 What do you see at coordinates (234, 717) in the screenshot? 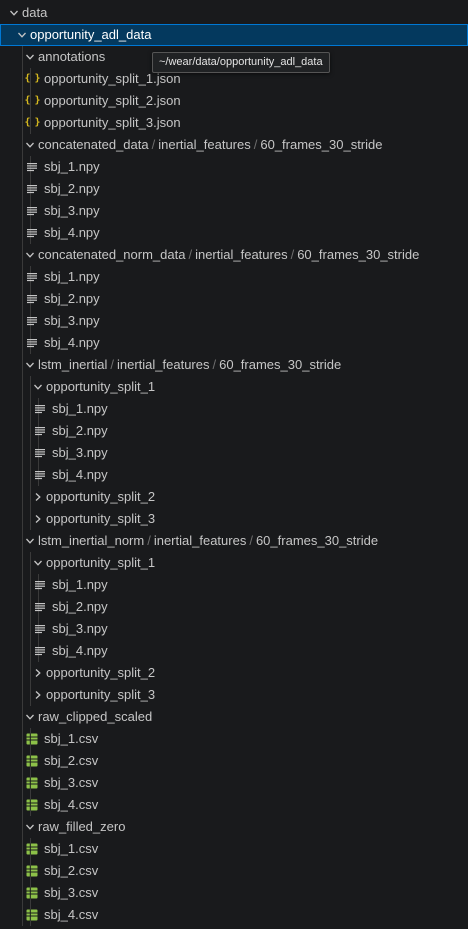
I see `tree-folder-row: raw_clipped_scaled` at bounding box center [234, 717].